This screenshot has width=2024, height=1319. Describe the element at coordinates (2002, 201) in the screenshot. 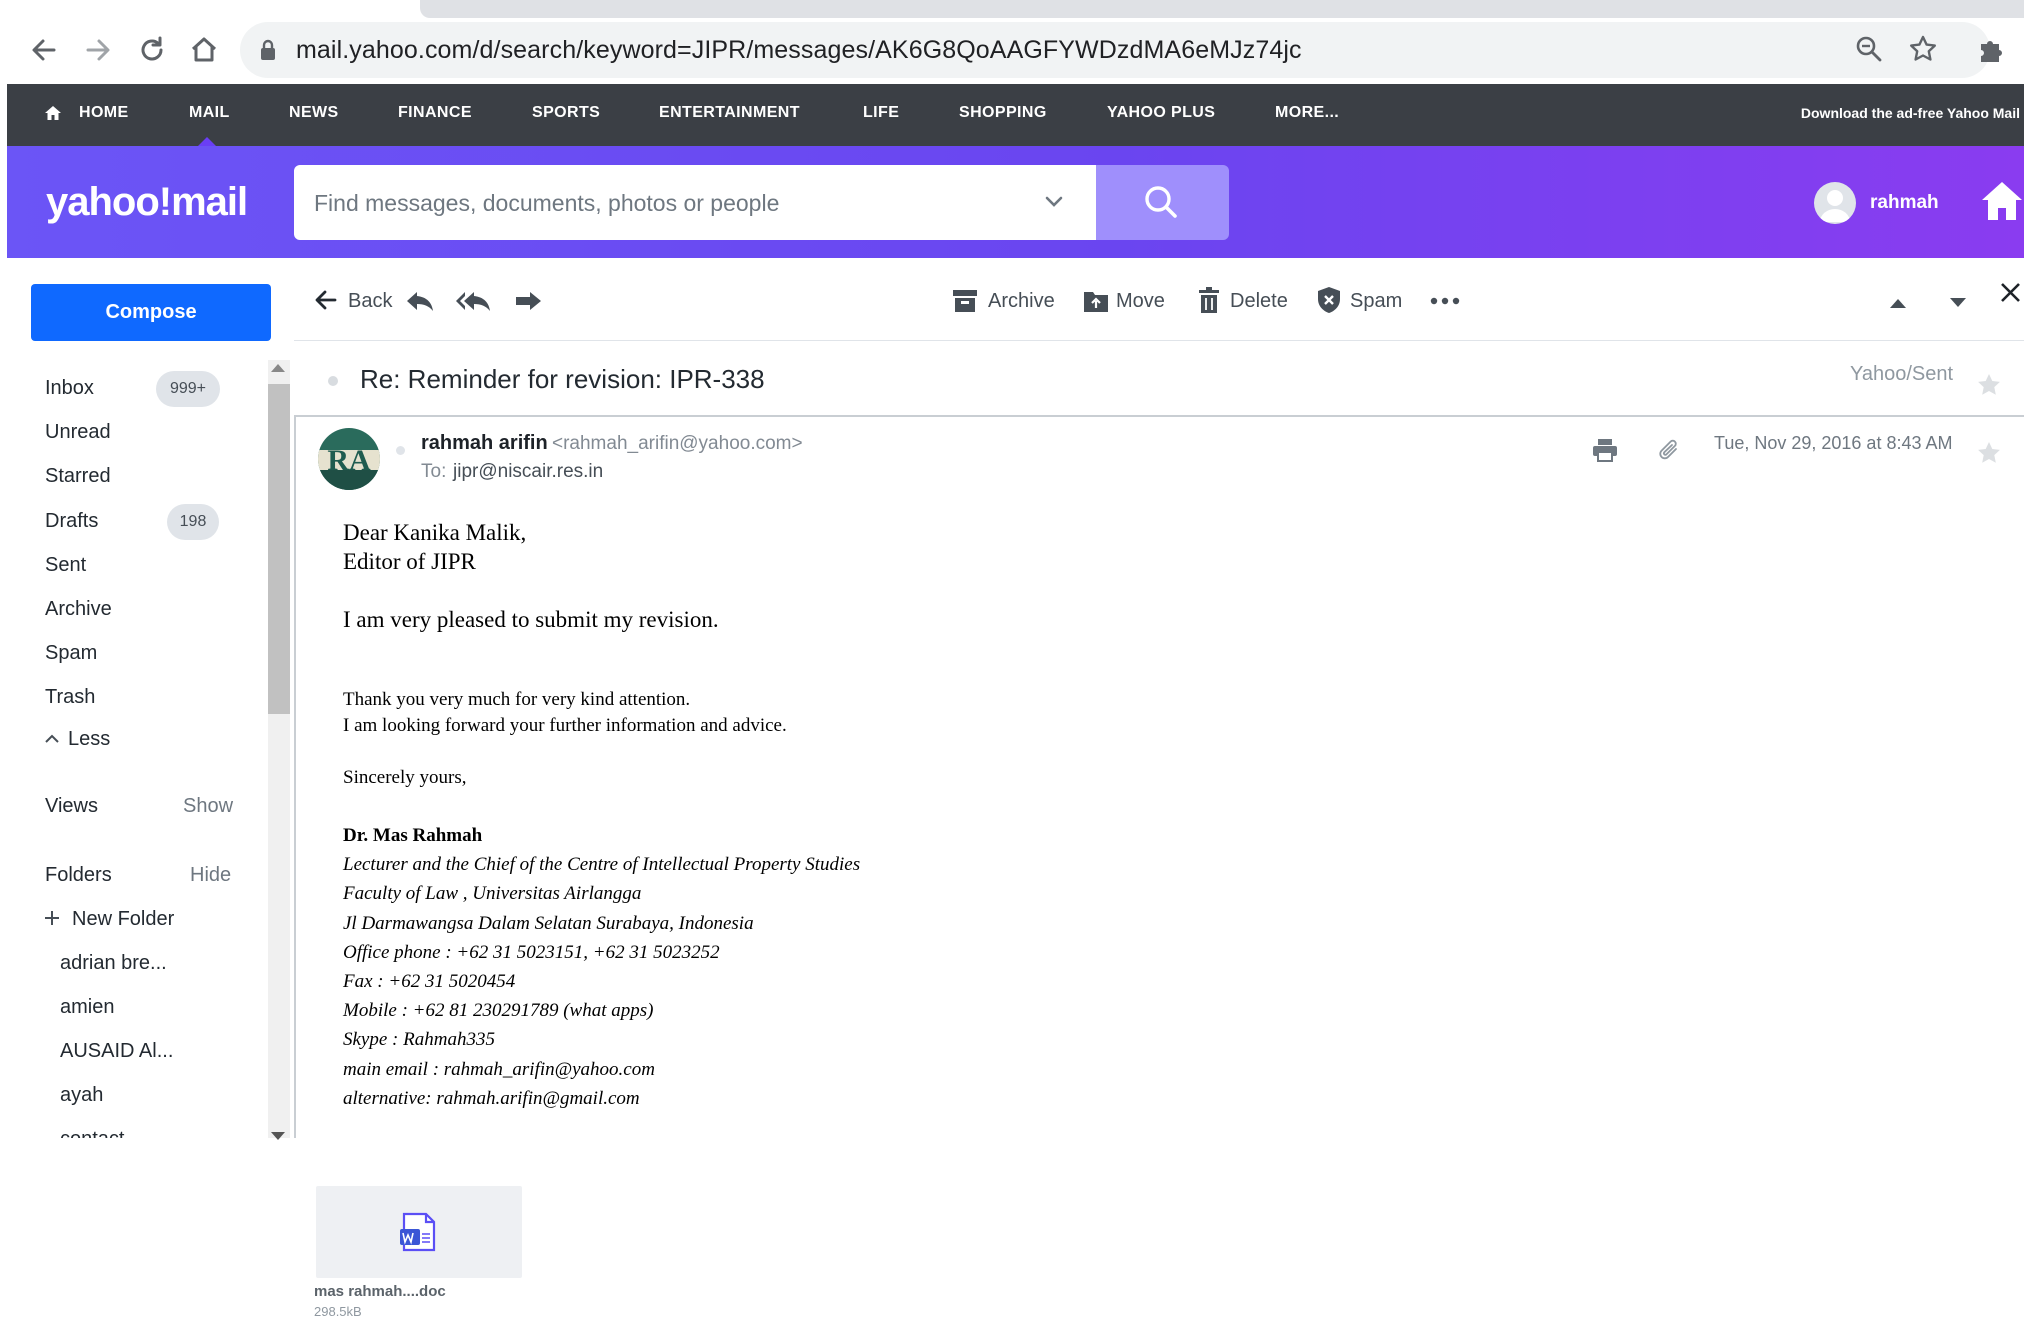

I see `home-icon` at that location.